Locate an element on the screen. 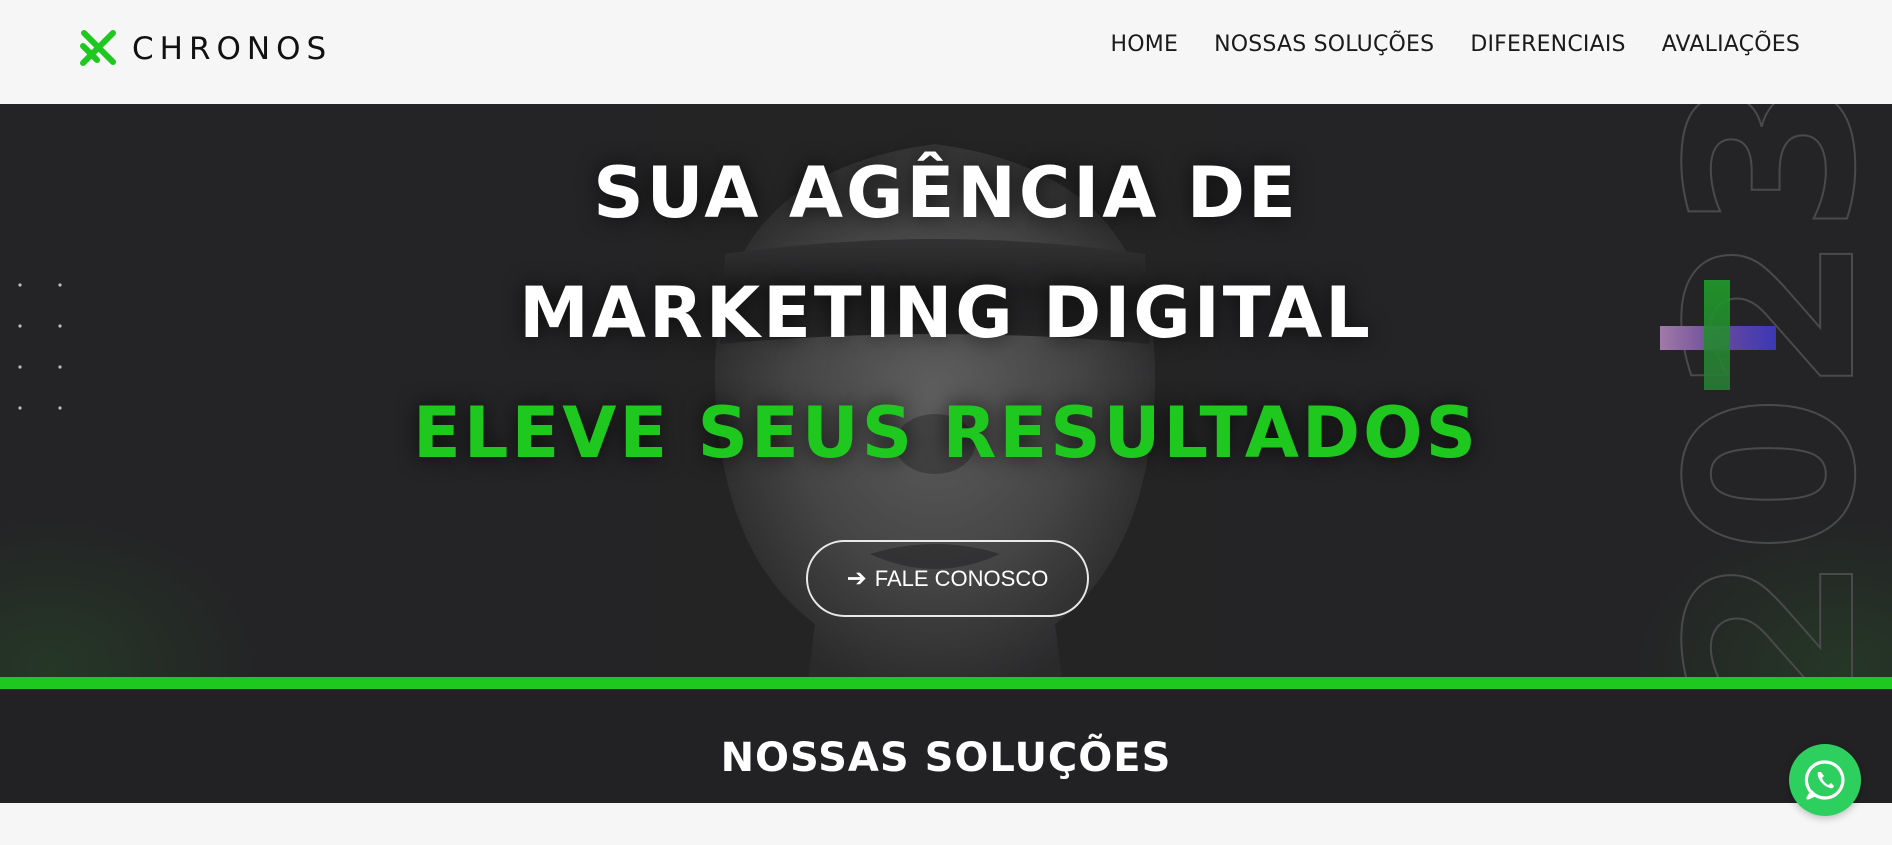 This screenshot has width=1892, height=845. hero-title-line-1: SUA AGÊNCIA DE is located at coordinates (946, 193).